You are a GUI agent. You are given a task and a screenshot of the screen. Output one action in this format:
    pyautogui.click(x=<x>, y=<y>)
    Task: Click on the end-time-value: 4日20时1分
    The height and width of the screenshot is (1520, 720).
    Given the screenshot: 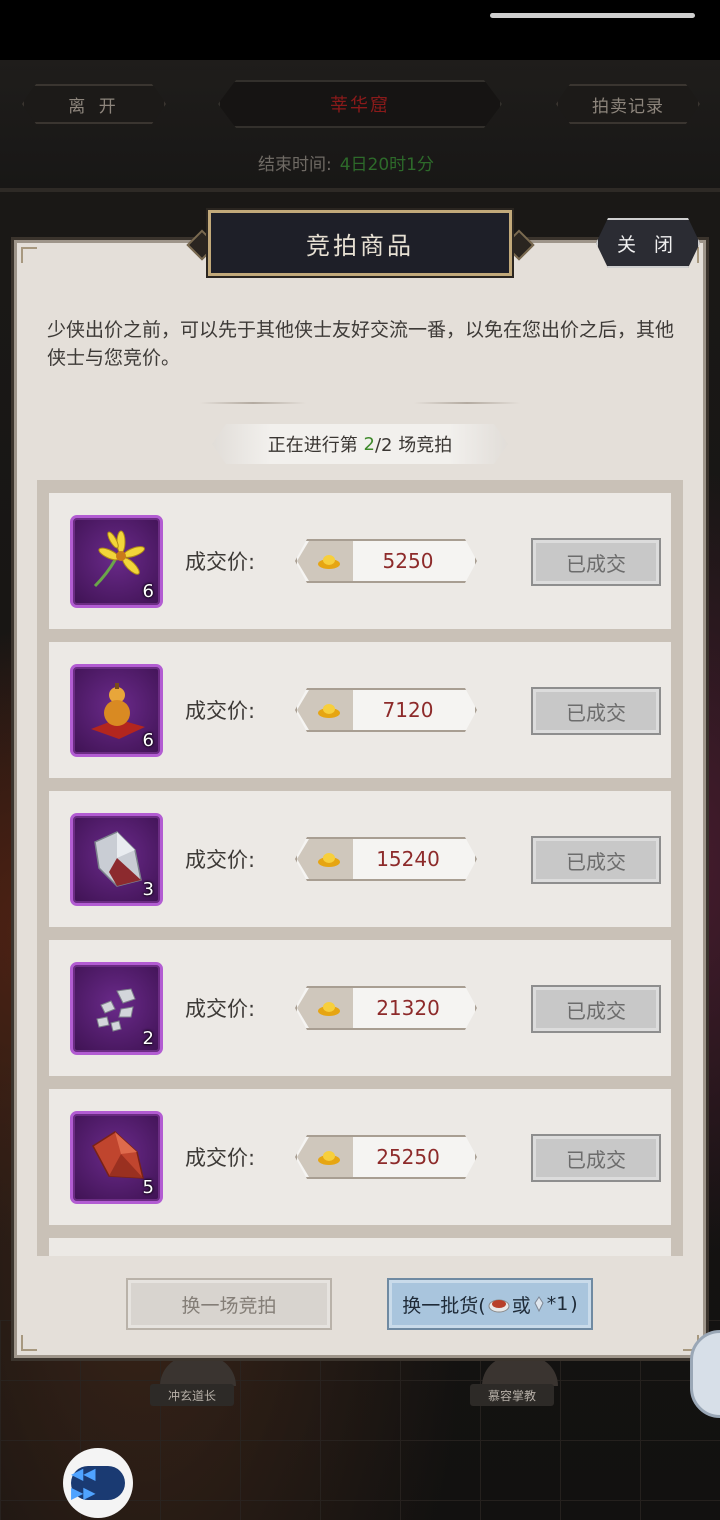 What is the action you would take?
    pyautogui.click(x=386, y=165)
    